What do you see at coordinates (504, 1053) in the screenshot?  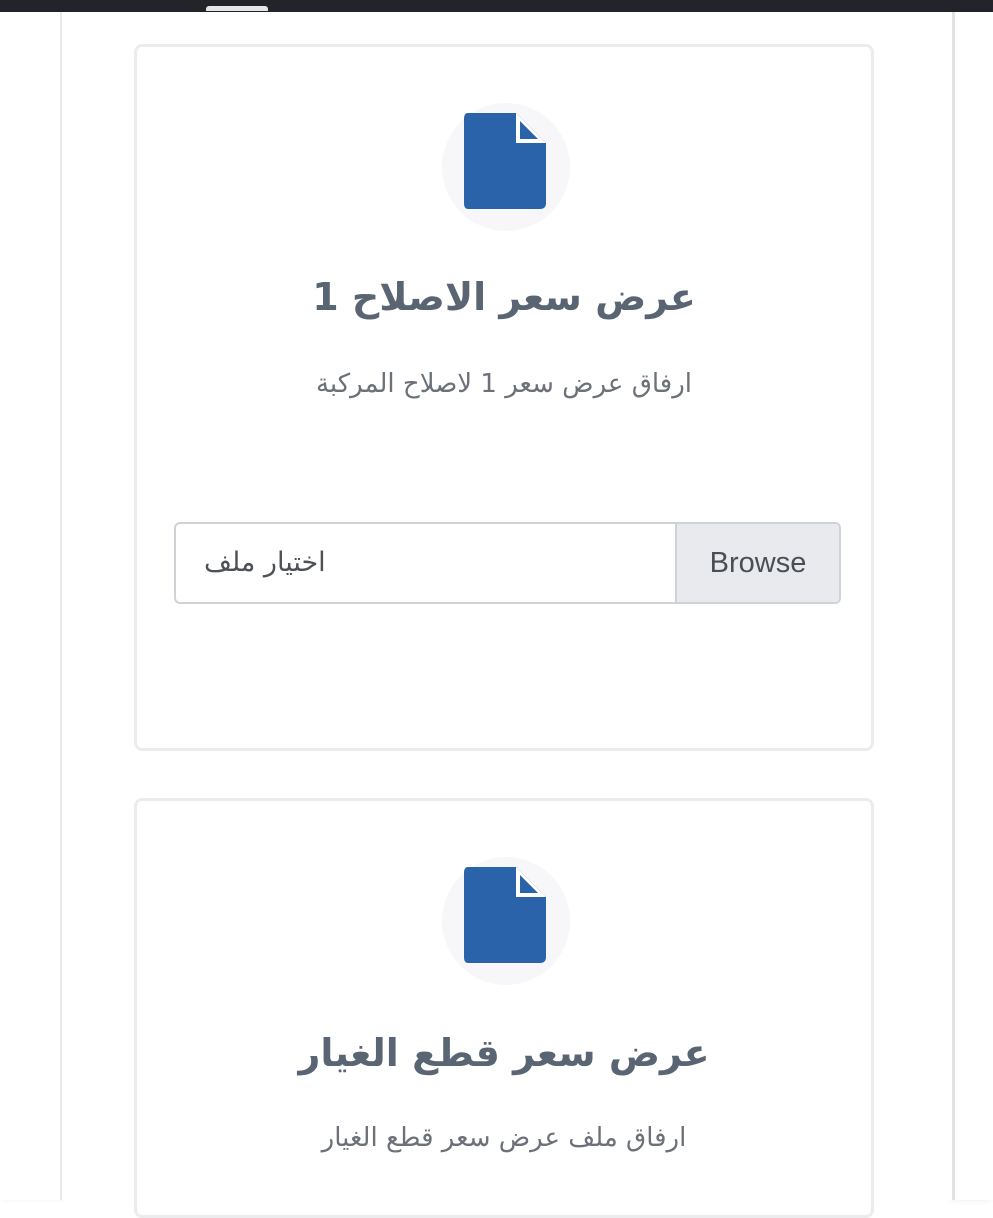 I see `card-title: عرض سعر قطع الغيار` at bounding box center [504, 1053].